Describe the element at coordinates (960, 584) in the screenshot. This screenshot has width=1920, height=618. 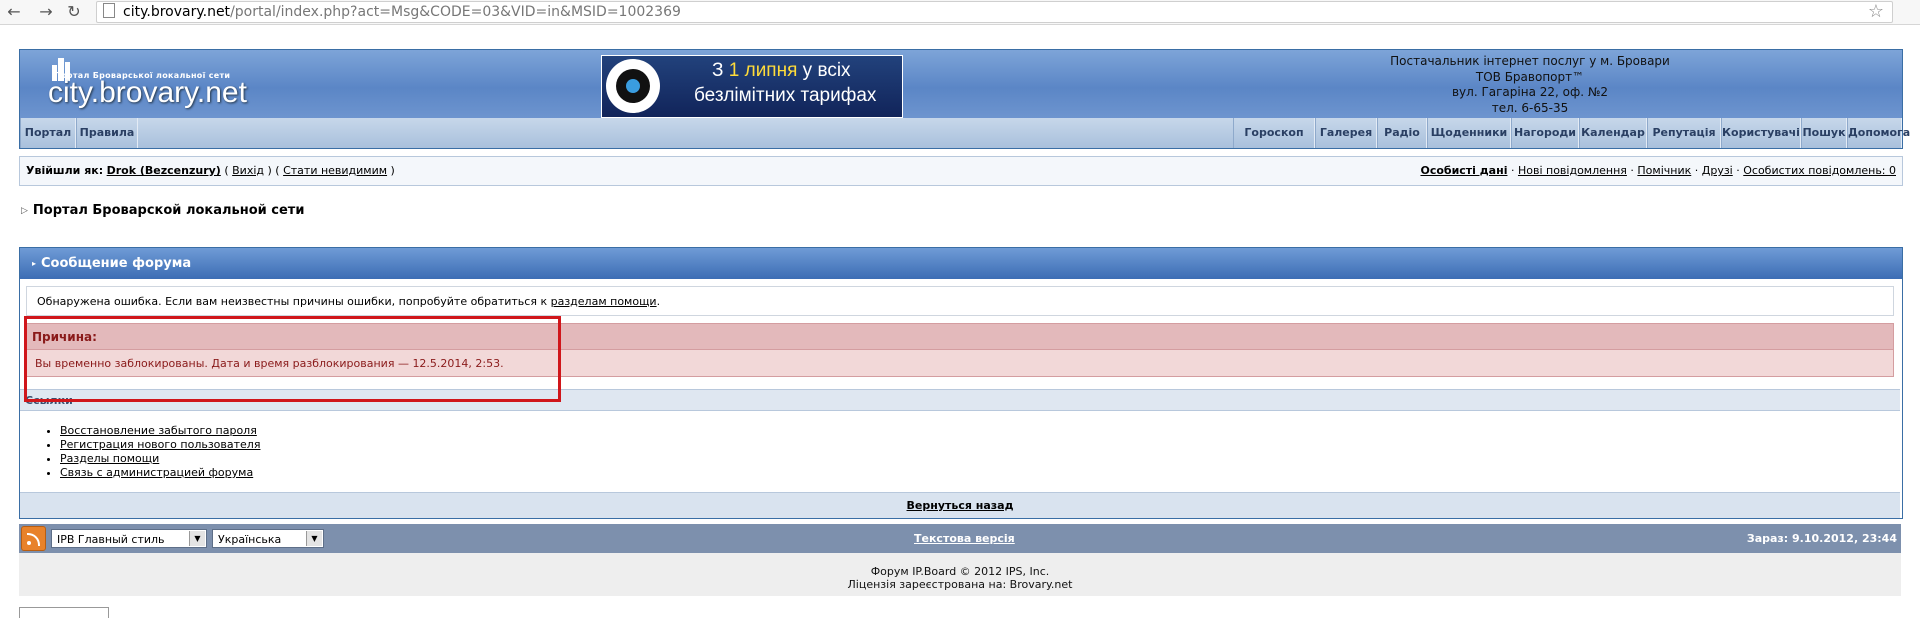
I see `license-text: Ліцензія зареєстрована на: Brovary.net` at that location.